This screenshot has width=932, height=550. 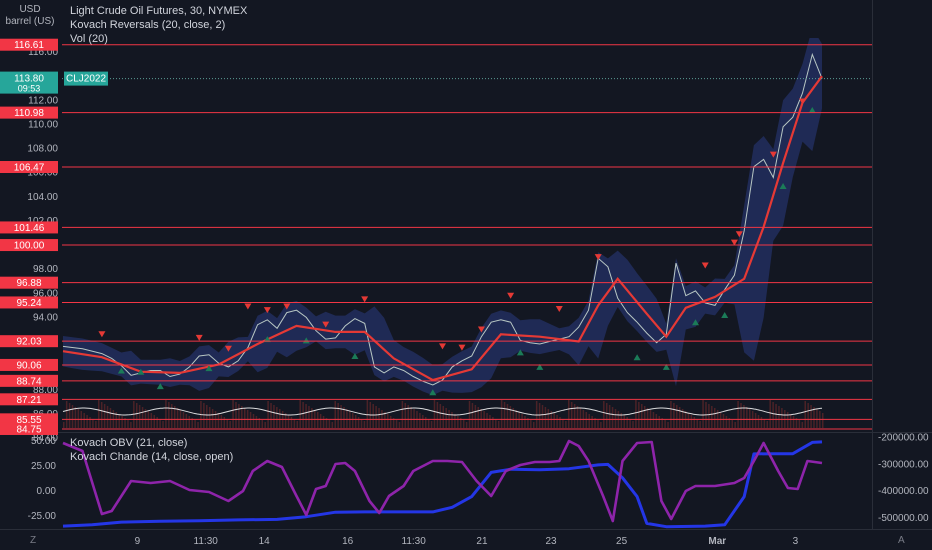 What do you see at coordinates (151, 457) in the screenshot?
I see `chande-indicator-title: Kovach Chande (14, close, open)` at bounding box center [151, 457].